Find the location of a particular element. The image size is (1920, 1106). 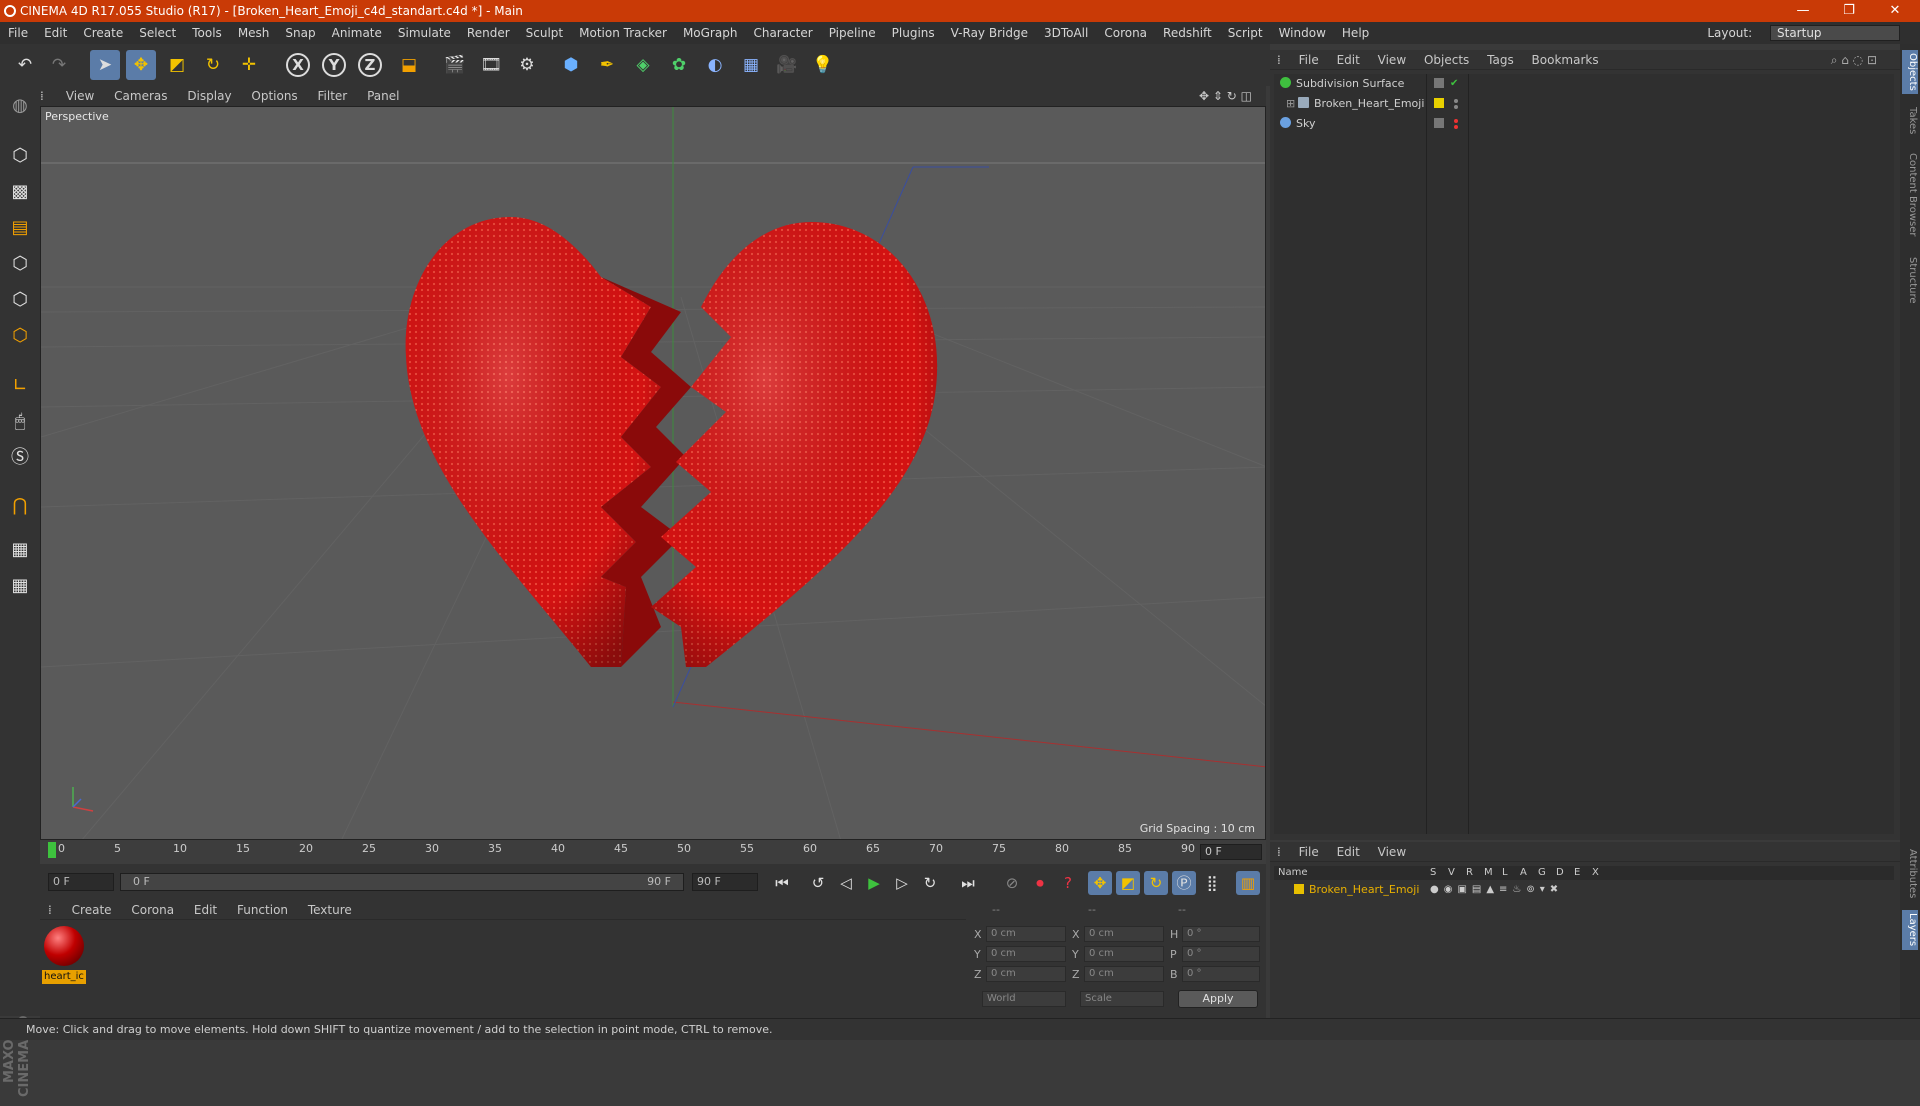

render-view-icon: 🎬 is located at coordinates (455, 65).